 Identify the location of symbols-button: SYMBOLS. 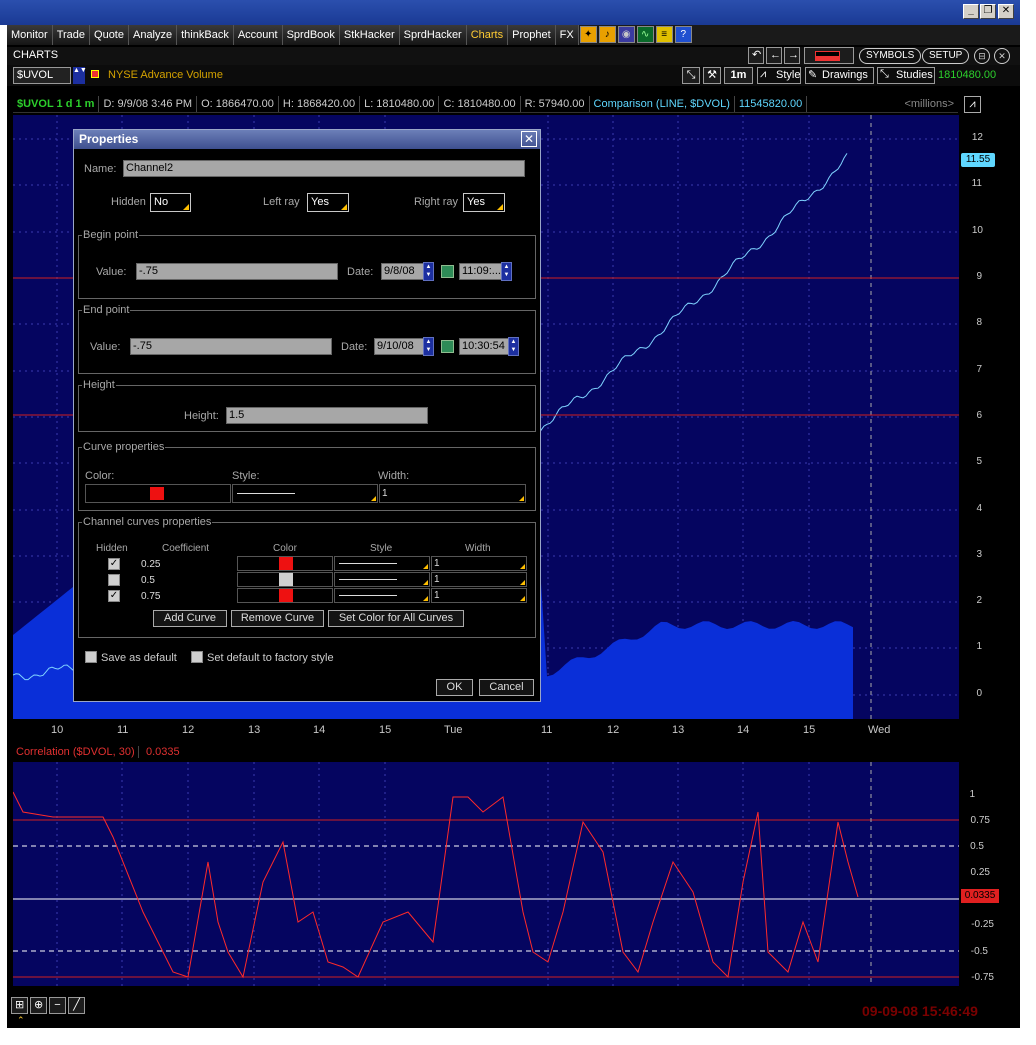
(890, 56).